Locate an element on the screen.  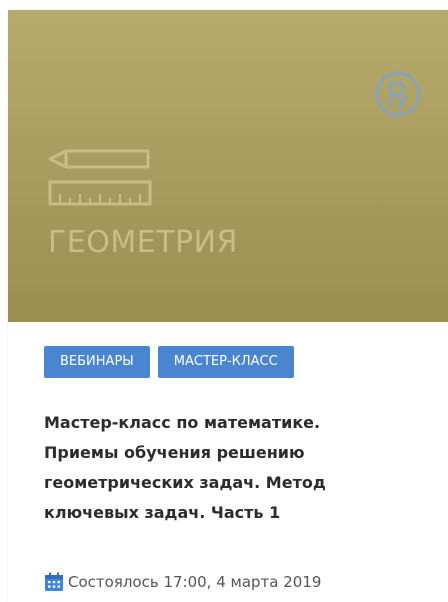
event-date: Состоялось 17:00, 4 марта 2019 is located at coordinates (195, 582).